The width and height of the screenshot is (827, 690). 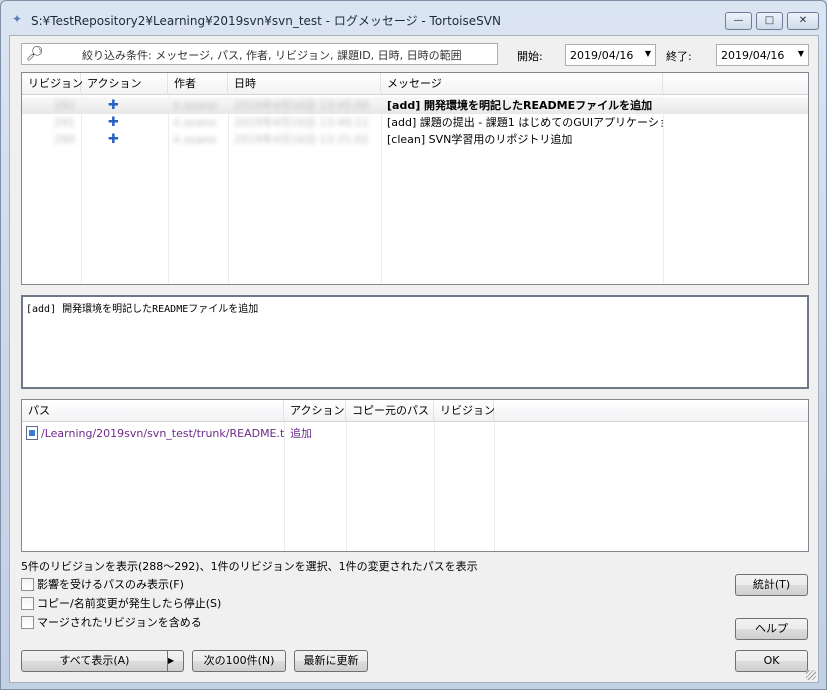 I want to click on date-cell: 2019年4月16日 13:31:02, so click(x=301, y=139).